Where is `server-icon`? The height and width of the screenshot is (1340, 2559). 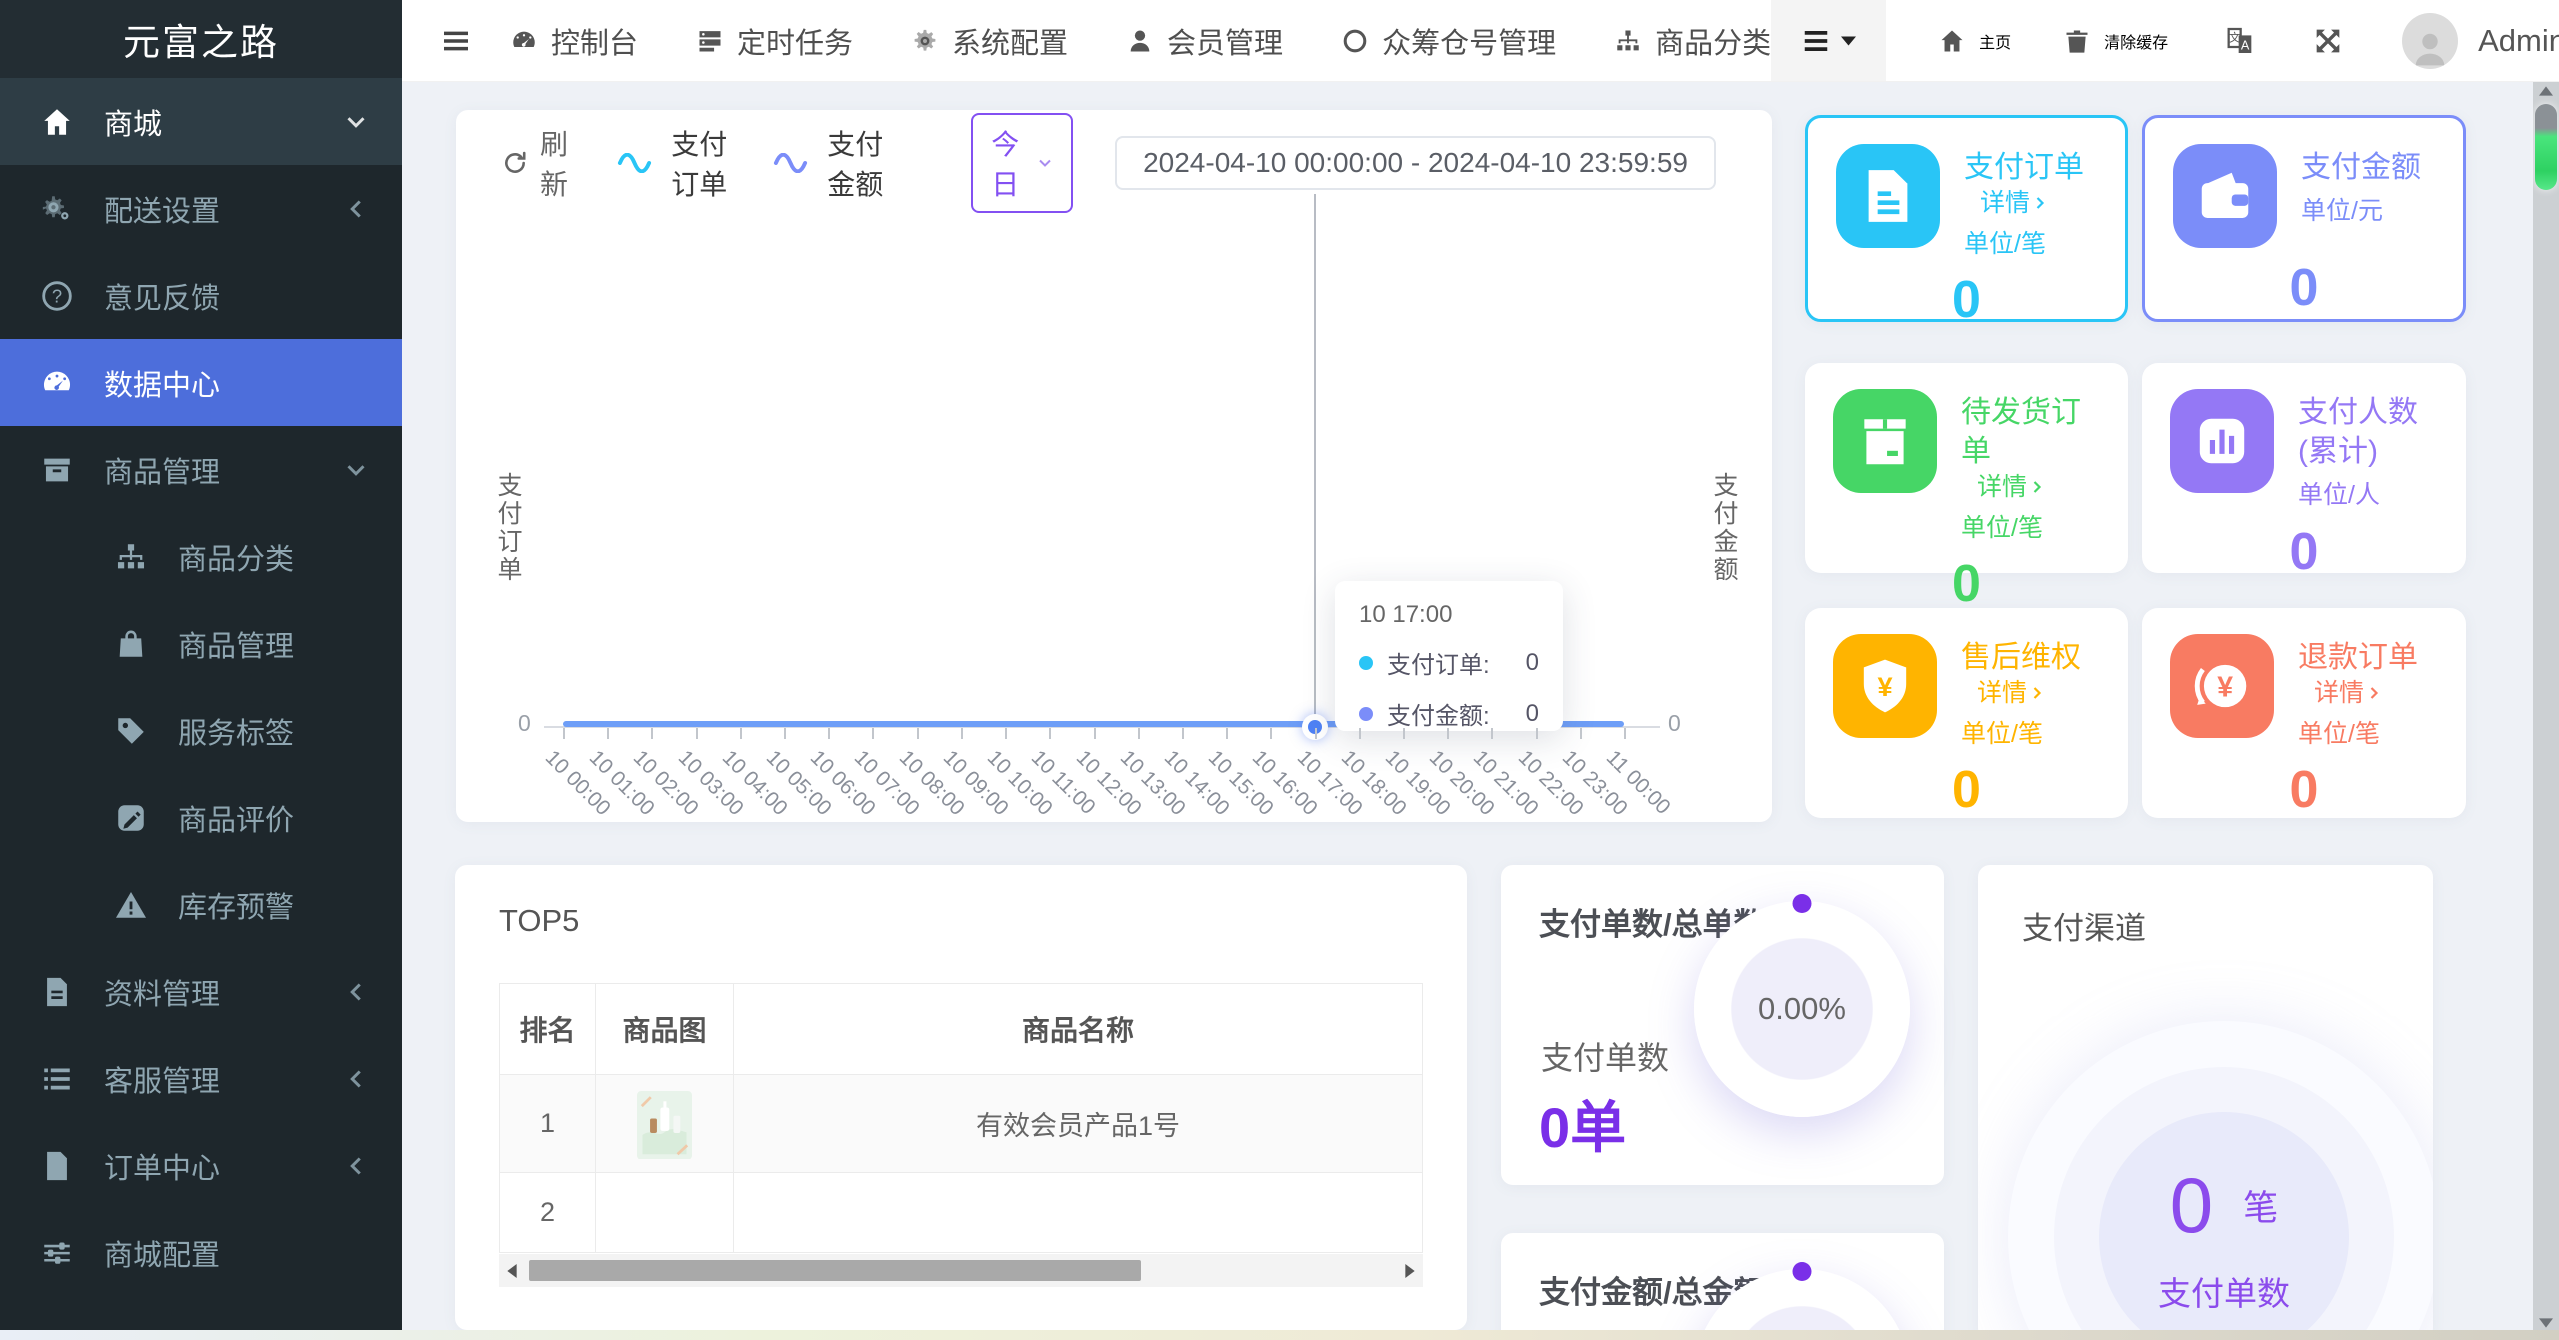
server-icon is located at coordinates (710, 41).